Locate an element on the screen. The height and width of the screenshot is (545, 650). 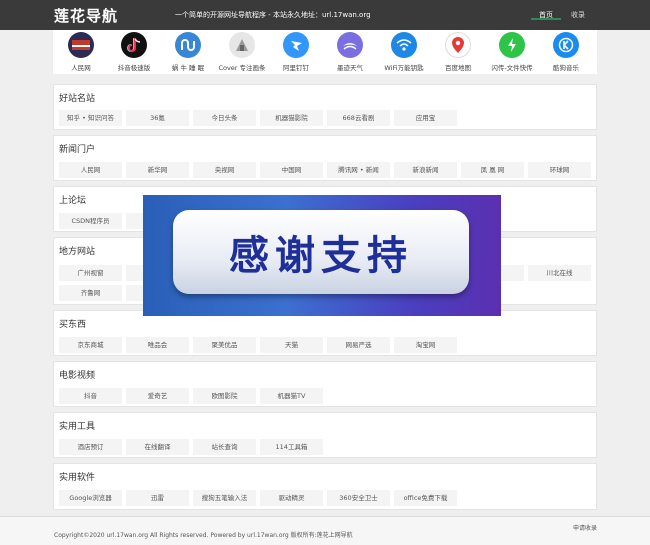
section-title: 买东西 is located at coordinates (73, 325).